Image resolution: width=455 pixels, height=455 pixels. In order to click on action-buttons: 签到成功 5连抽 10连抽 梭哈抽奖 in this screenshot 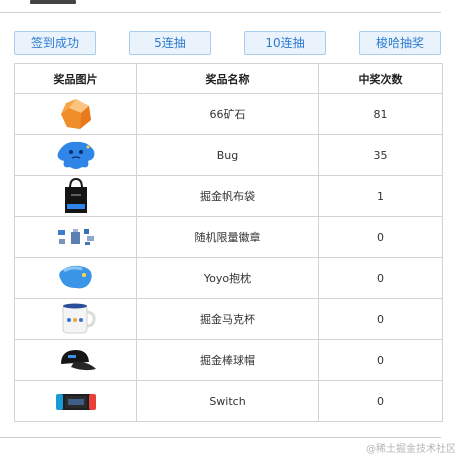, I will do `click(227, 43)`.